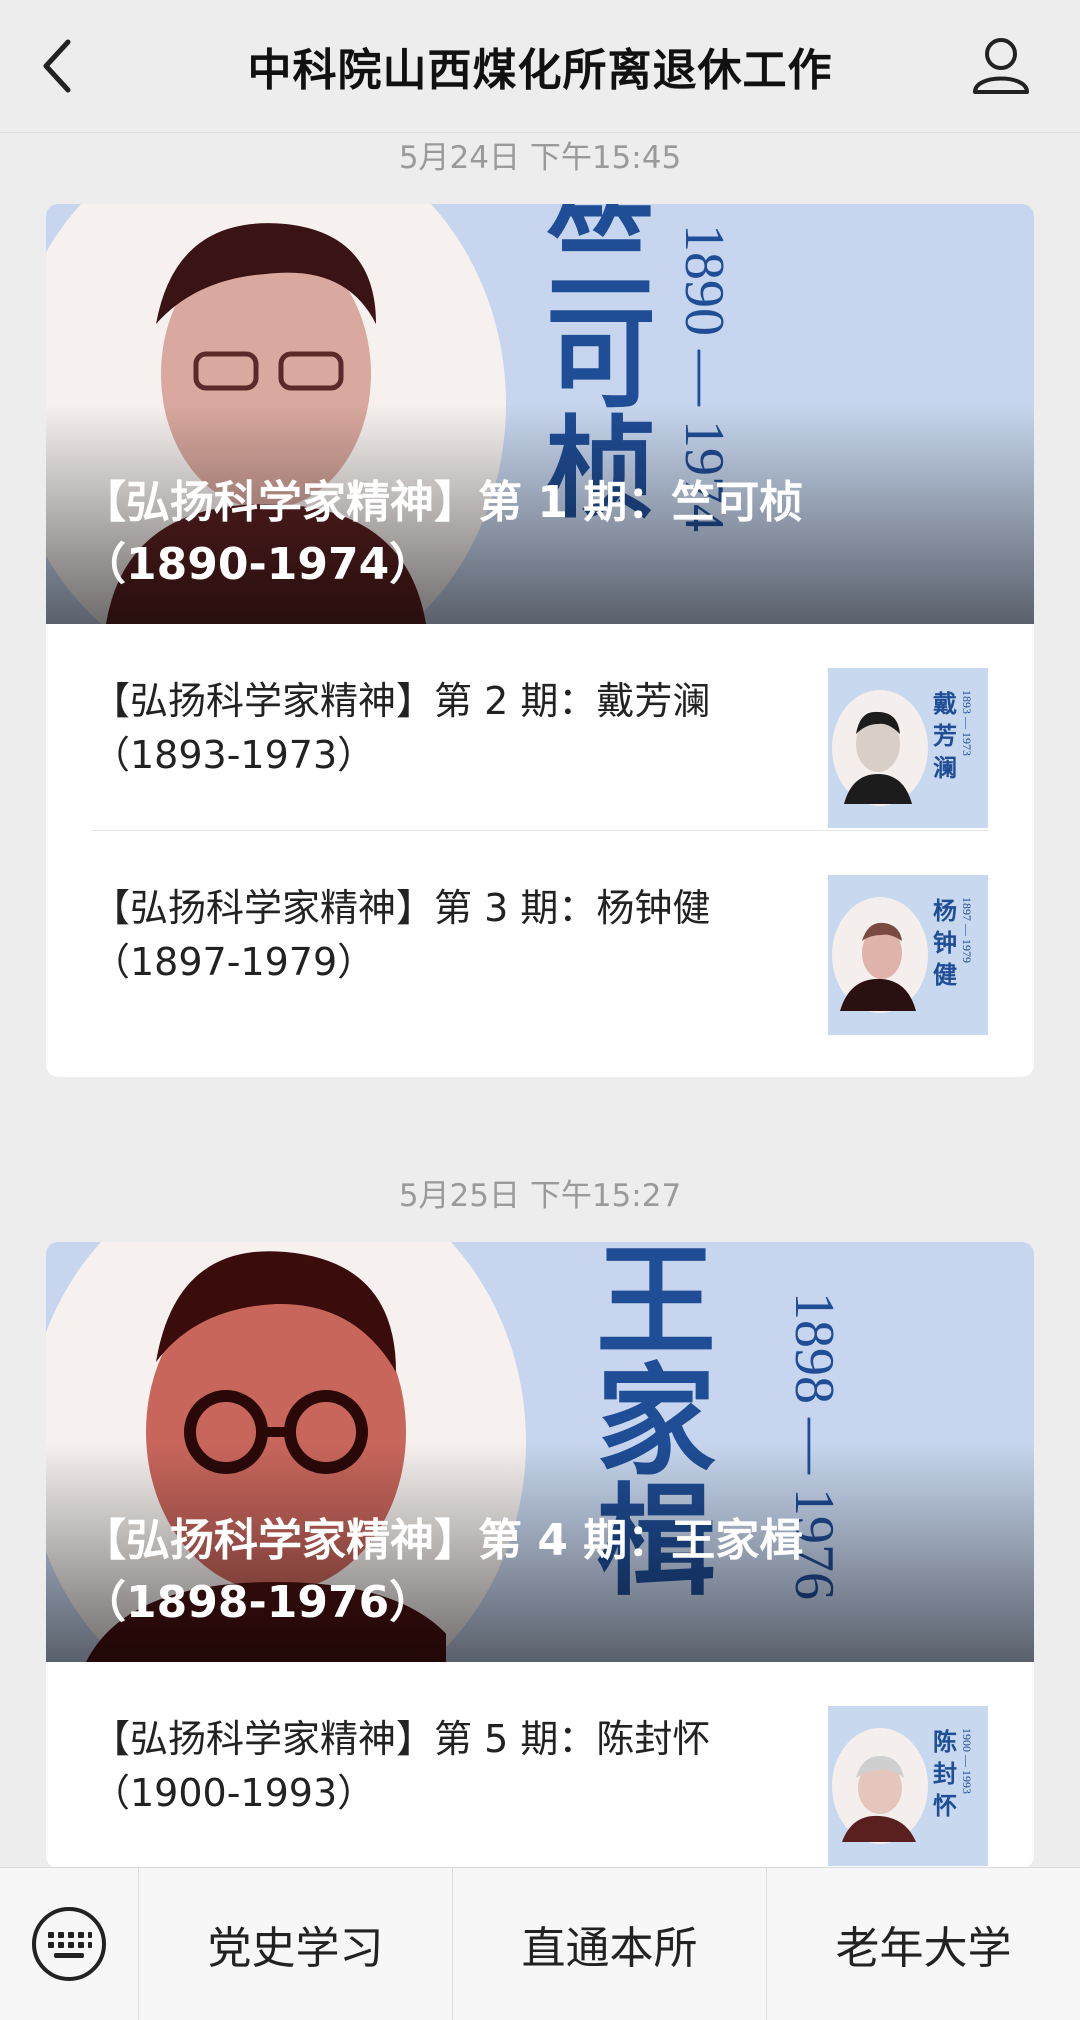 Image resolution: width=1080 pixels, height=2020 pixels. Describe the element at coordinates (609, 1944) in the screenshot. I see `menu-item-institute-direct: 直通本所` at that location.